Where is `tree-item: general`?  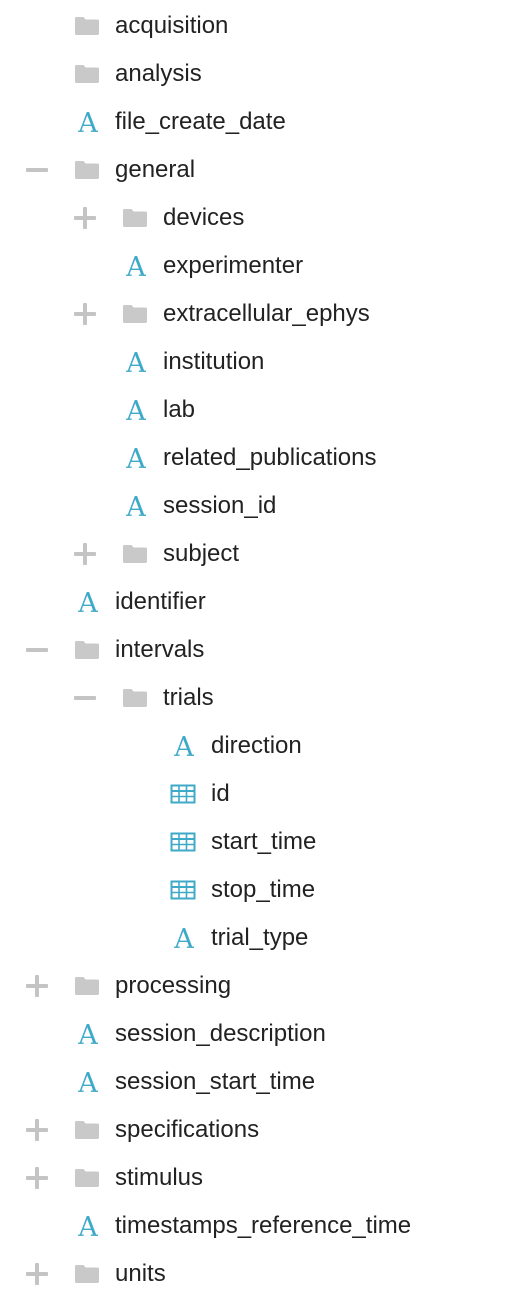 tree-item: general is located at coordinates (264, 170).